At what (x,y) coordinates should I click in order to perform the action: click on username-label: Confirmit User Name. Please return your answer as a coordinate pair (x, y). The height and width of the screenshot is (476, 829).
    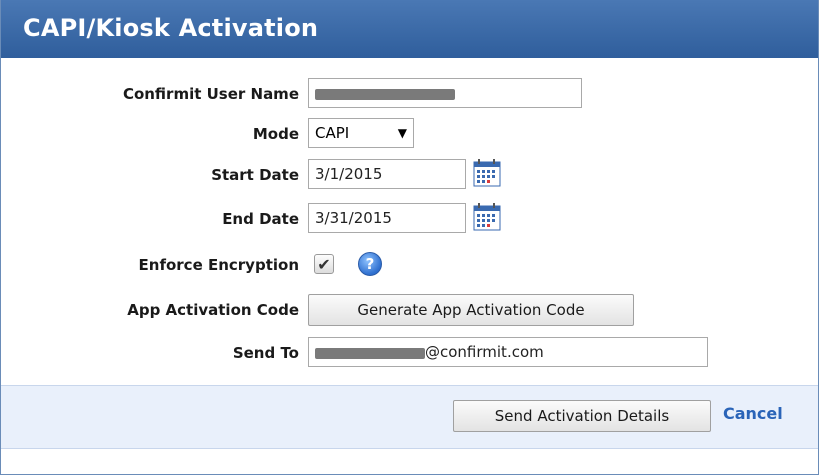
    Looking at the image, I should click on (210, 94).